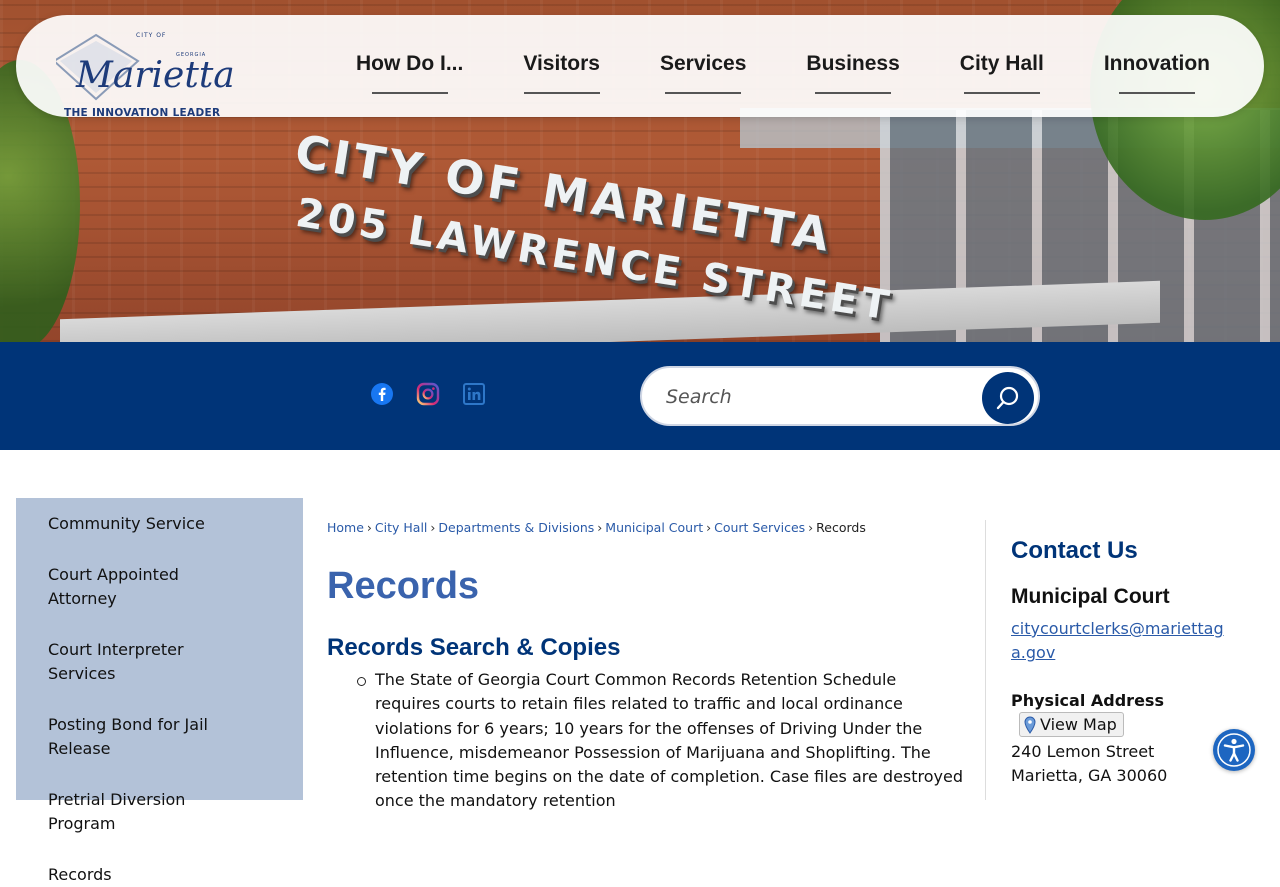  What do you see at coordinates (759, 527) in the screenshot?
I see `breadcrumb-court-services: Court Services` at bounding box center [759, 527].